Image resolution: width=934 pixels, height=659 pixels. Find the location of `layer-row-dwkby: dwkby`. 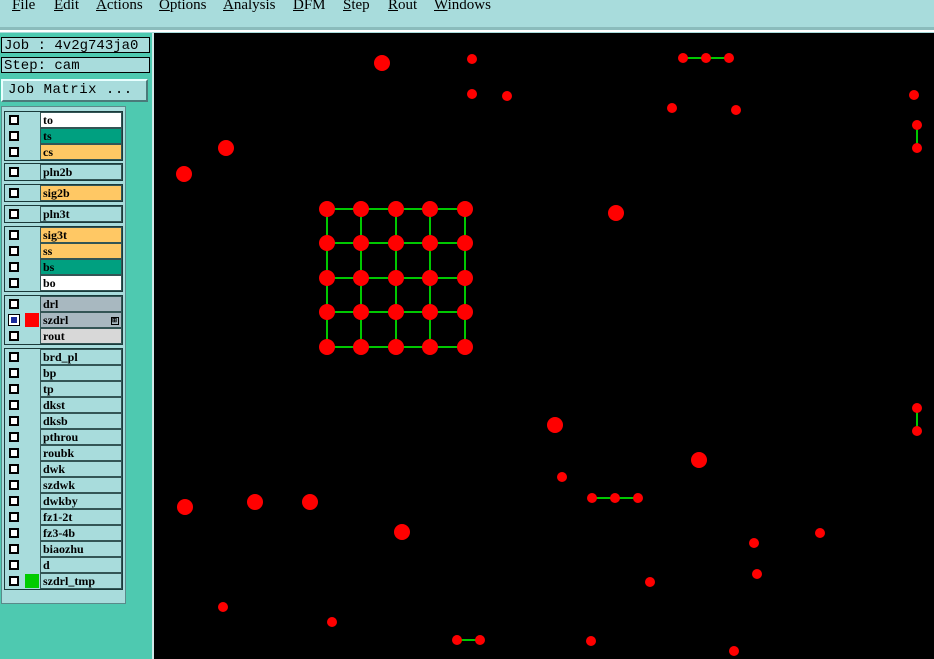

layer-row-dwkby: dwkby is located at coordinates (63, 501).